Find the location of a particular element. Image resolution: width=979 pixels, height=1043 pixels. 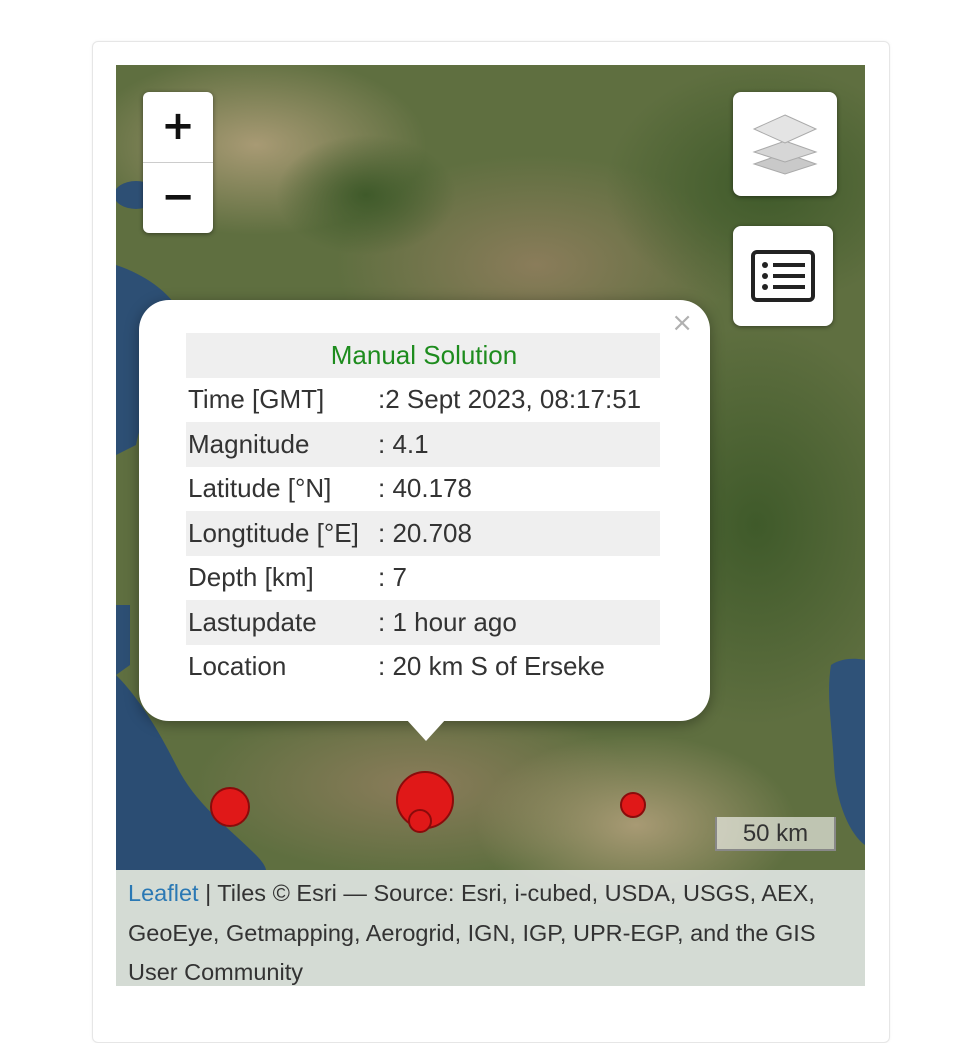

detail-value: : 20 km S of Erseke is located at coordinates (491, 666).